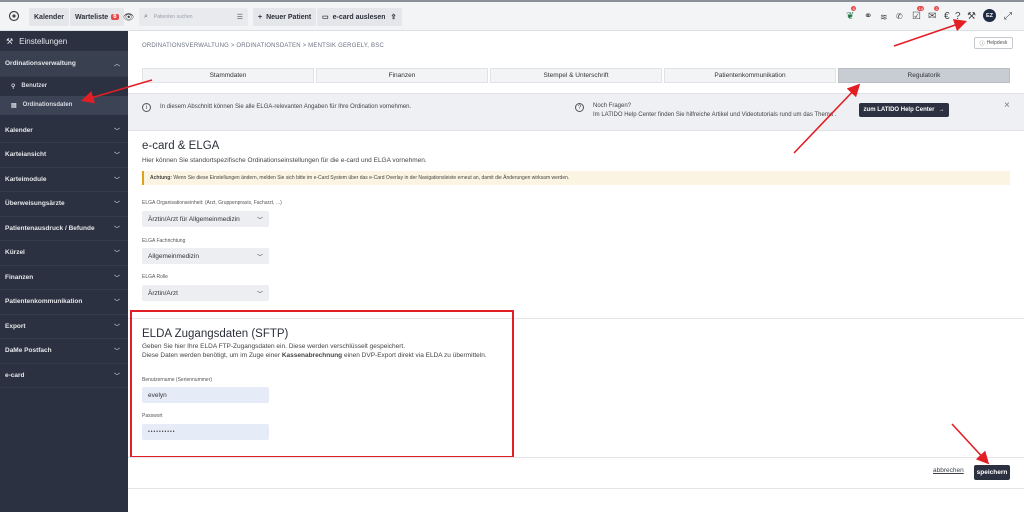  Describe the element at coordinates (173, 17) in the screenshot. I see `search-input: Patienten suchen` at that location.